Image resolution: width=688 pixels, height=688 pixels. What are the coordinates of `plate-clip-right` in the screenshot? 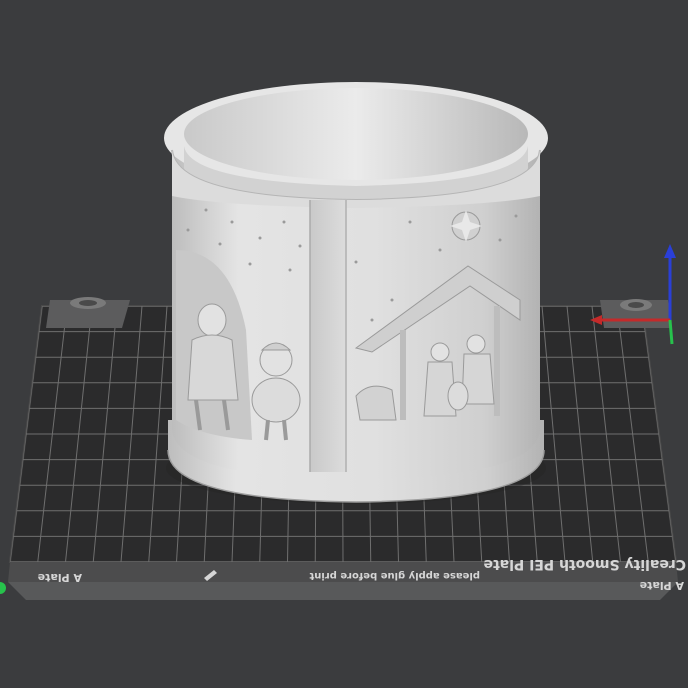 It's located at (636, 313).